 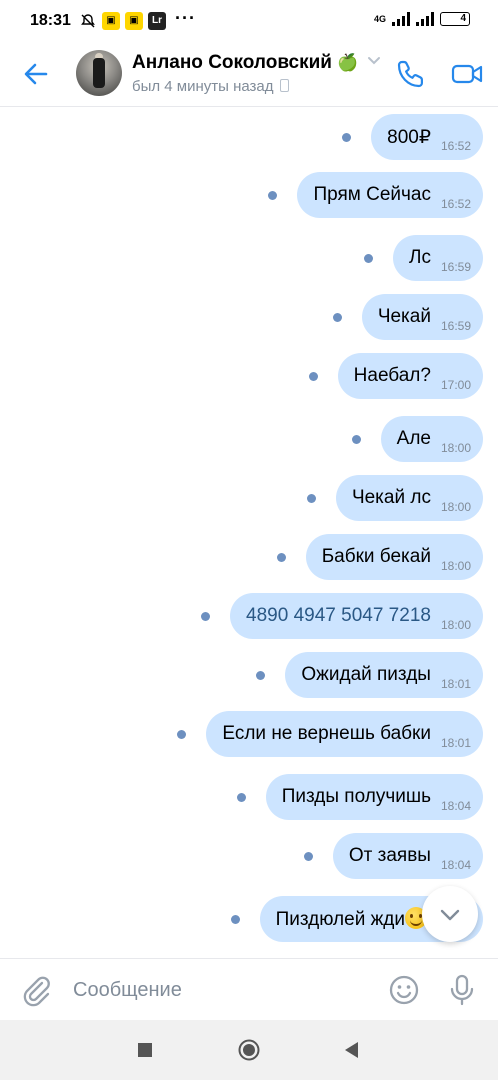 I want to click on contact-name: Анлано Соколовский 🍏, so click(x=245, y=63).